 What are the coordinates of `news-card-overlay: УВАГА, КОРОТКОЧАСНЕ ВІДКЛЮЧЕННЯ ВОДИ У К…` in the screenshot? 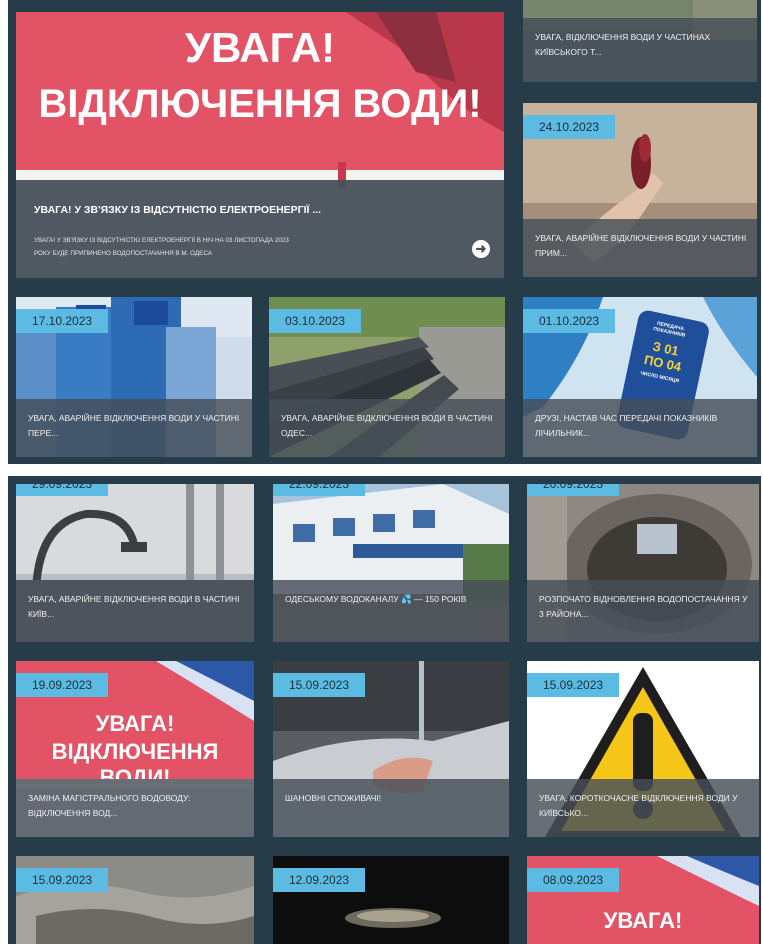 It's located at (643, 808).